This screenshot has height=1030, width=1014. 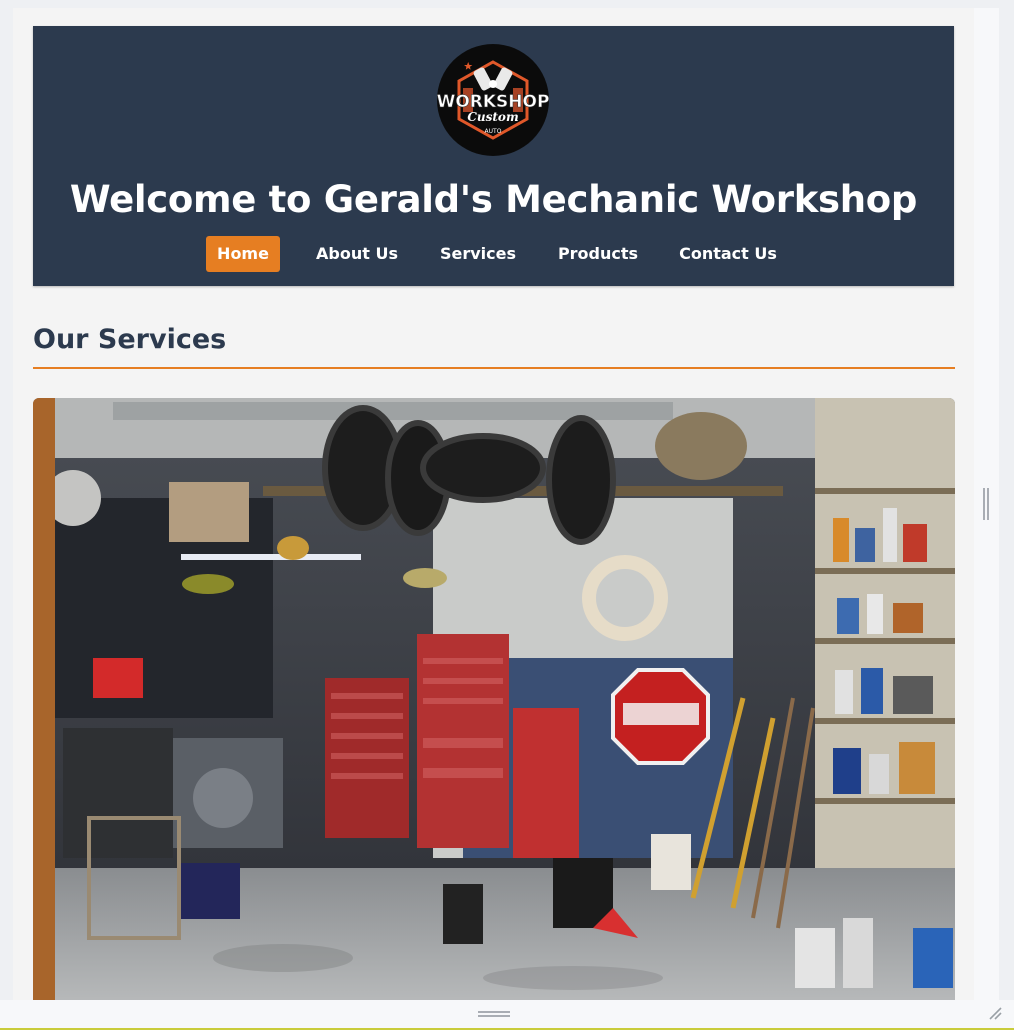 I want to click on resize-grip-icon, so click(x=494, y=1014).